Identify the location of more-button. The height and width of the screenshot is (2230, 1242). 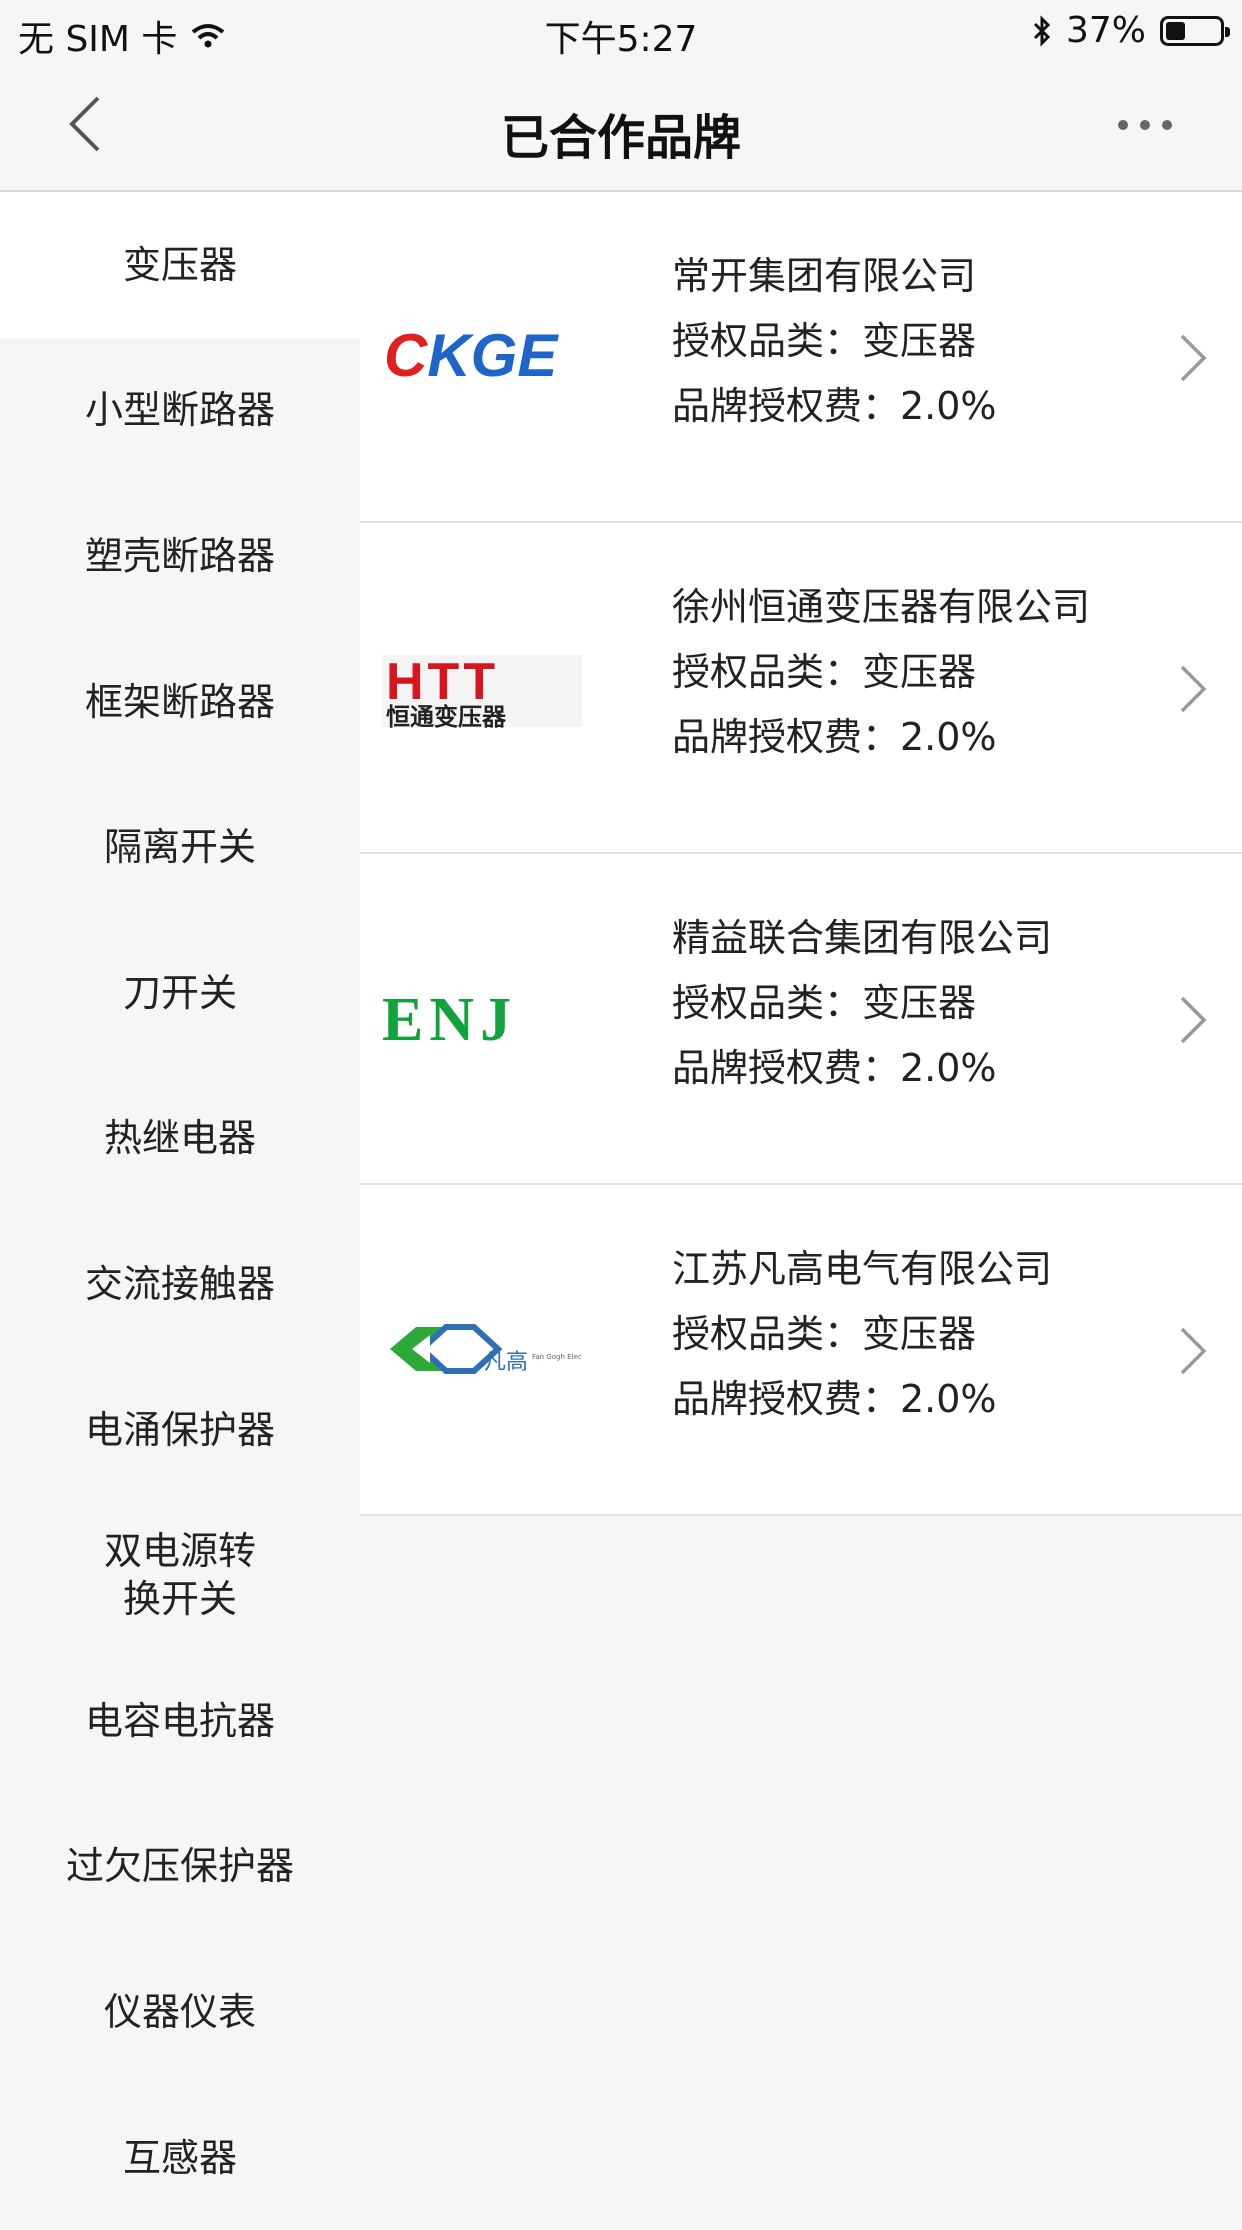
(1145, 125).